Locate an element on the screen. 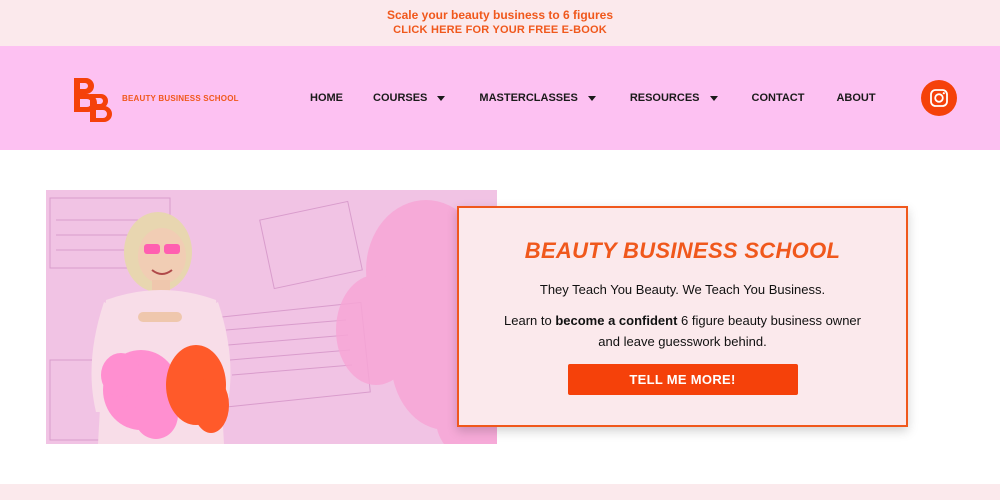 Image resolution: width=1000 pixels, height=500 pixels. logo-text: BEAUTY BUSINESS SCHOOL is located at coordinates (180, 98).